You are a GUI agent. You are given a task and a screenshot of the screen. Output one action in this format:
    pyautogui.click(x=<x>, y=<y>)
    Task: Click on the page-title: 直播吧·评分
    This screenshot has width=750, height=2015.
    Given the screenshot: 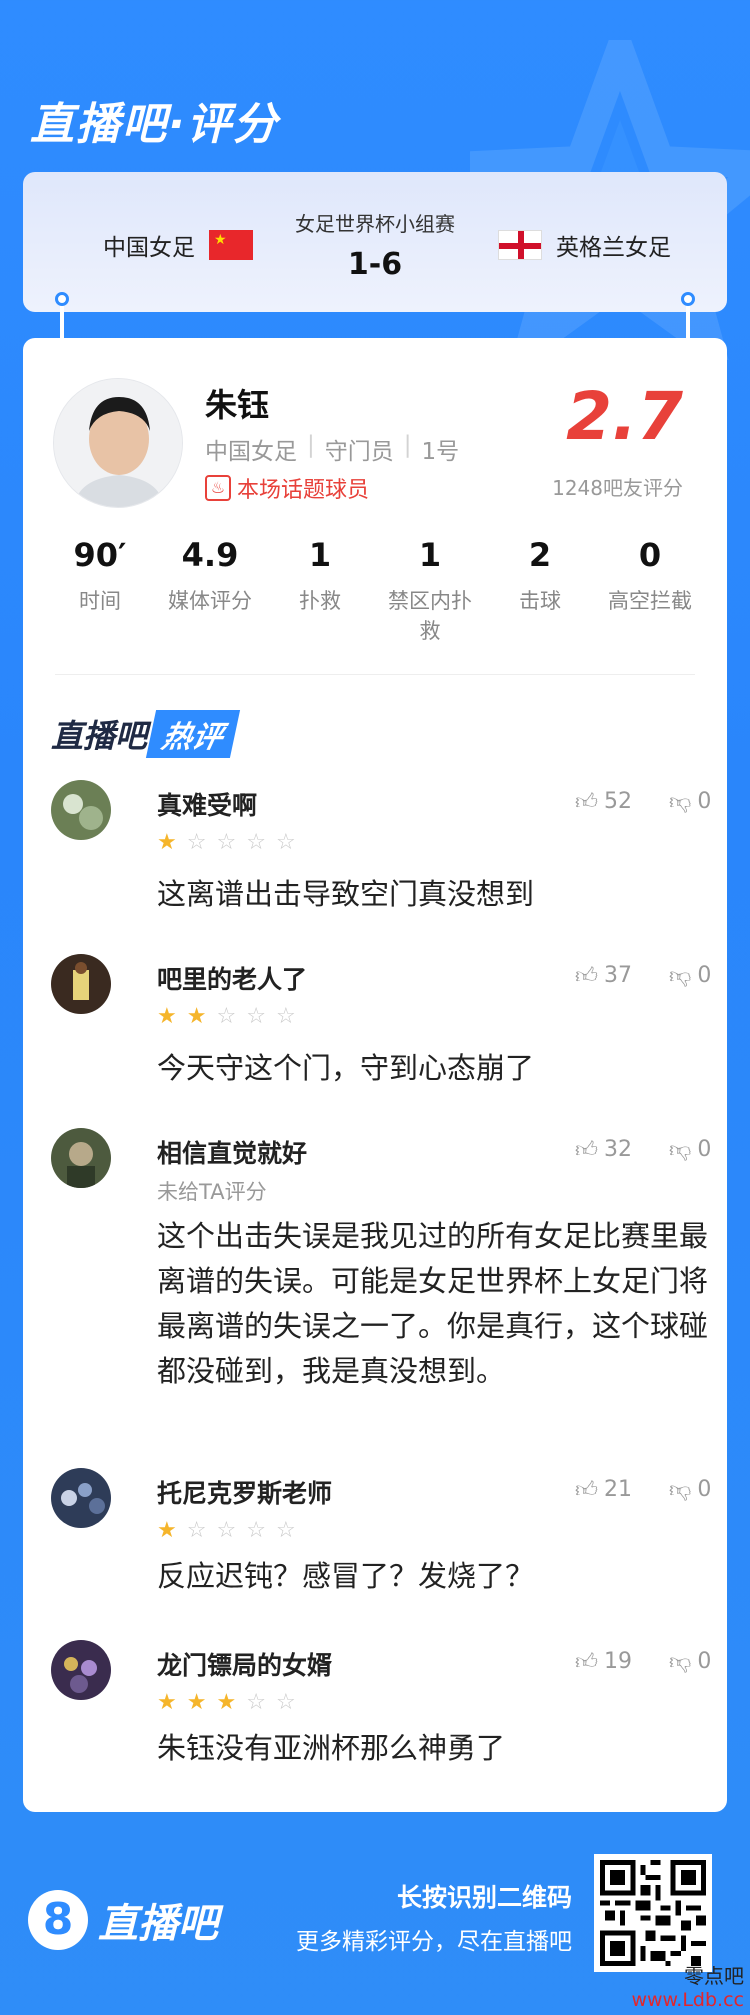 What is the action you would take?
    pyautogui.click(x=154, y=124)
    